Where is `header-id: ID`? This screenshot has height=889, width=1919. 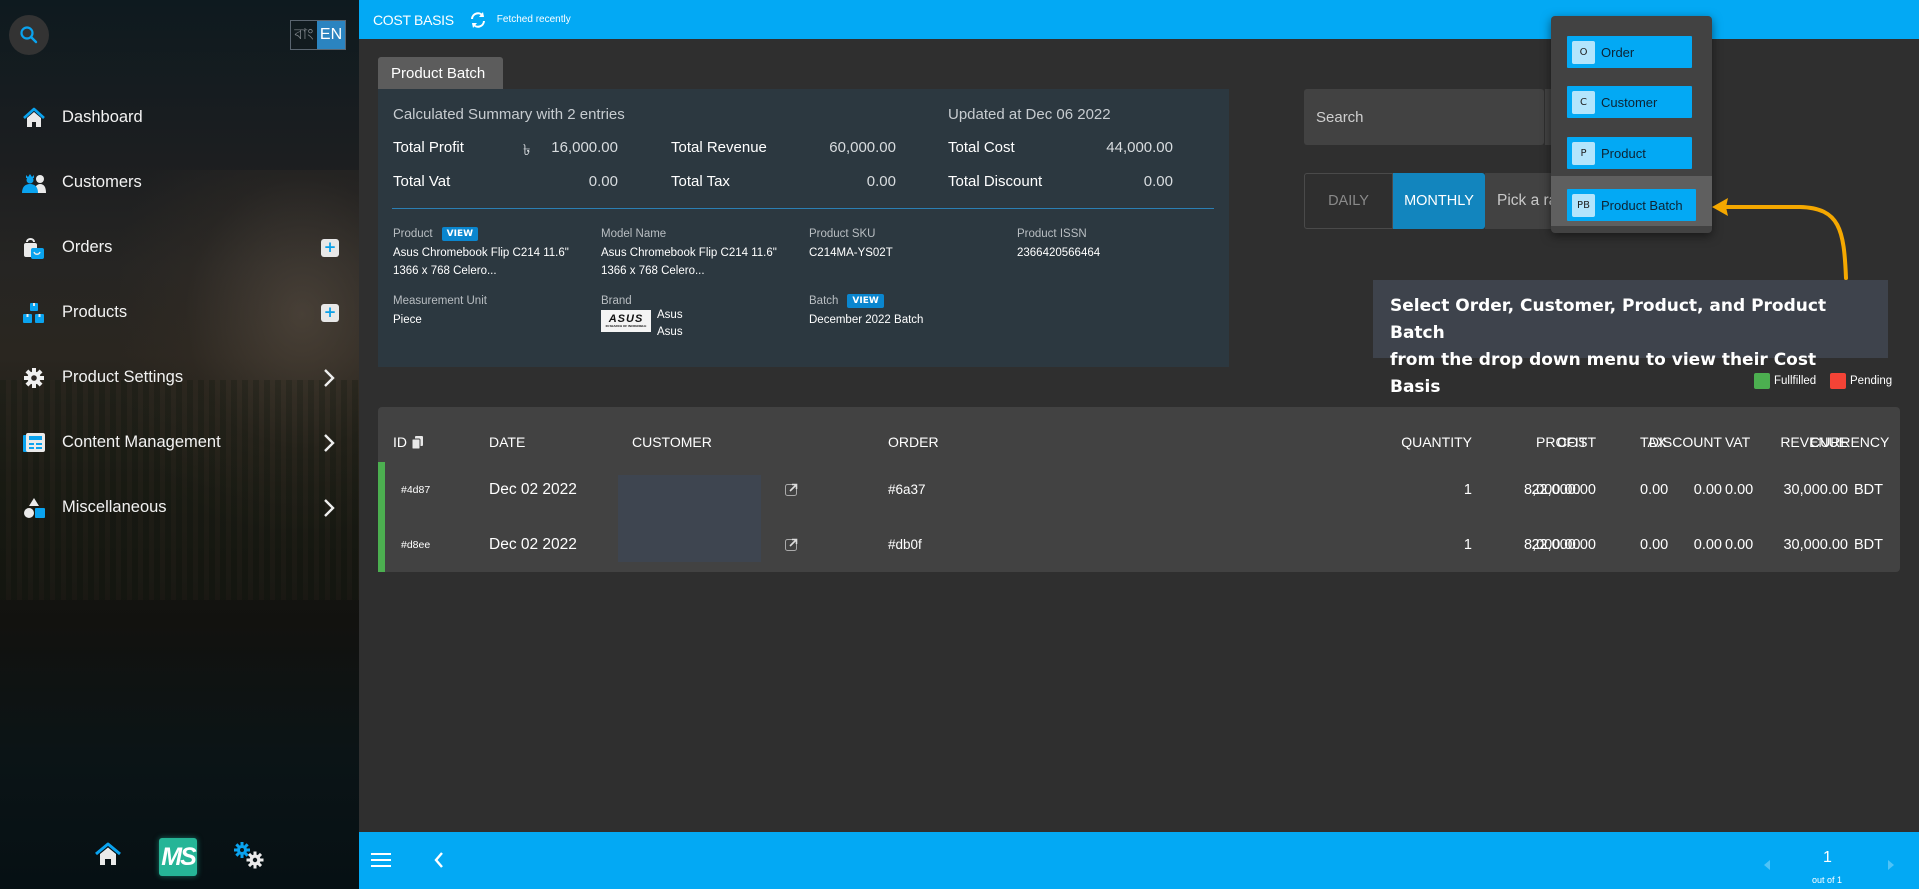 header-id: ID is located at coordinates (408, 442).